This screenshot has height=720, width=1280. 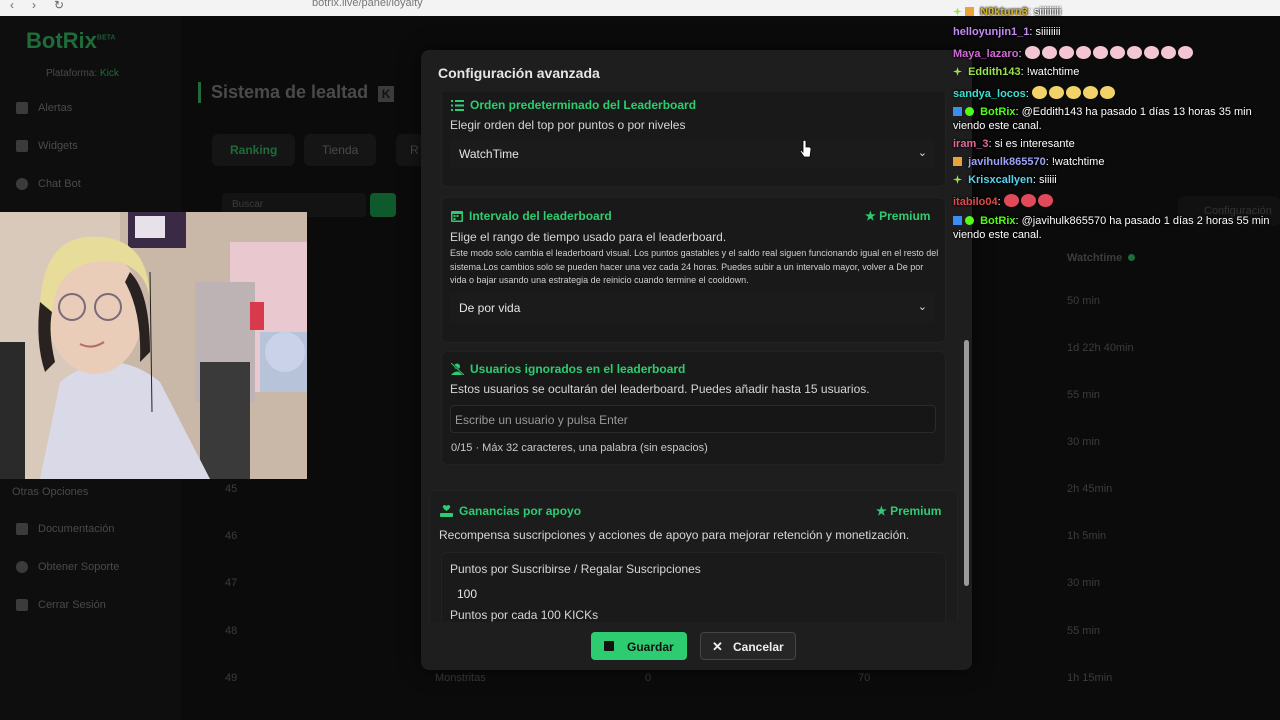 I want to click on chat-message: iram_3: si es interesante, so click(x=1014, y=144).